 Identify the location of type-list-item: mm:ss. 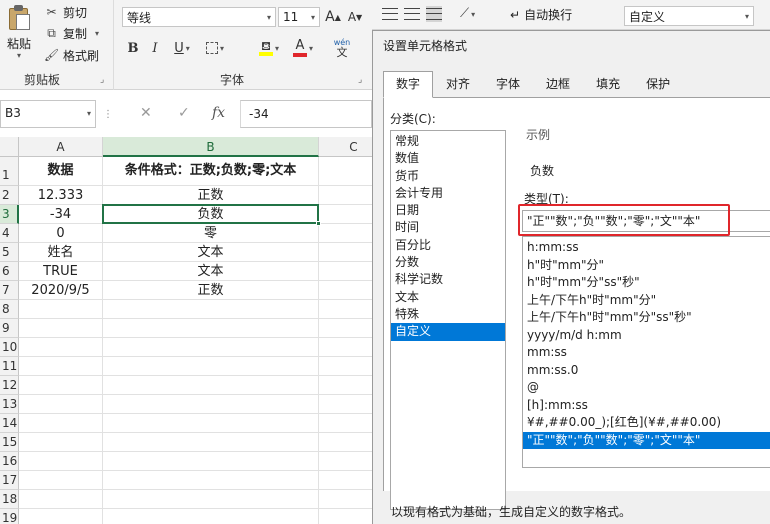
(646, 353).